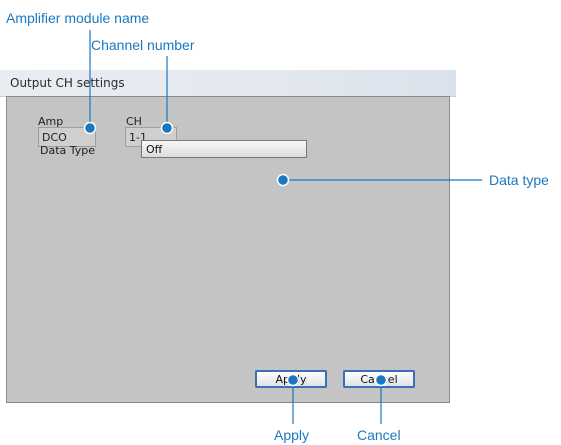 The width and height of the screenshot is (561, 445). Describe the element at coordinates (283, 180) in the screenshot. I see `callout-dot-data-type` at that location.